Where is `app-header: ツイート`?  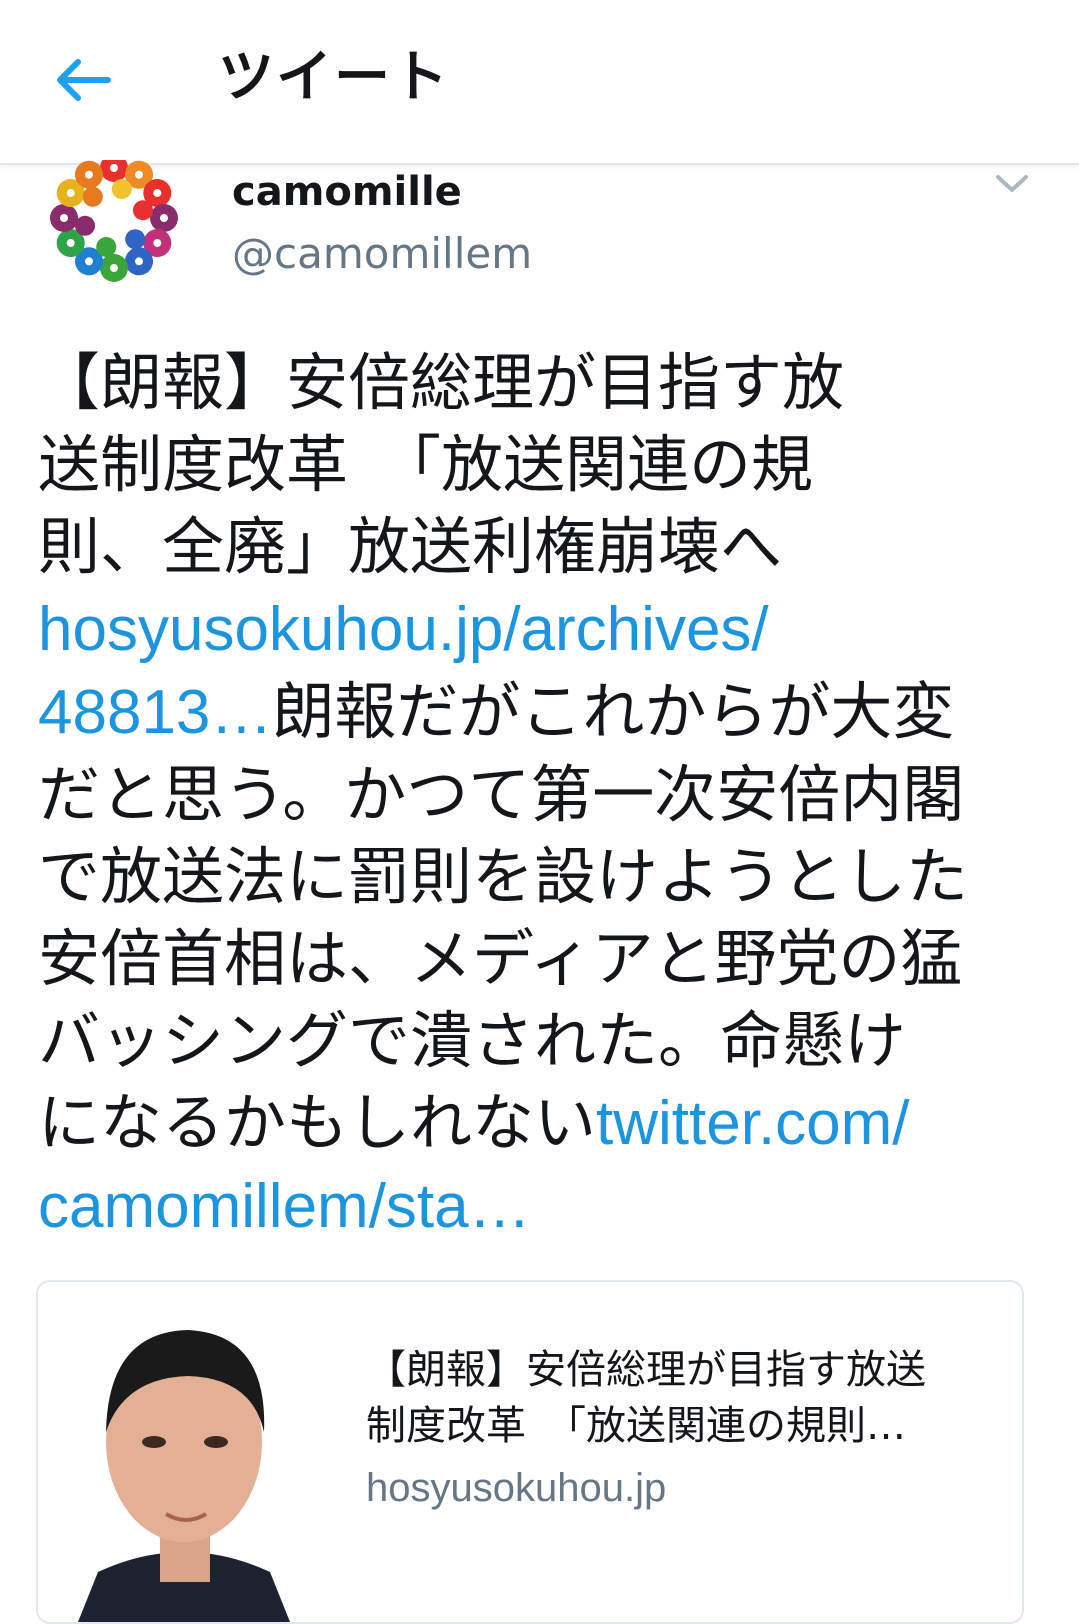 app-header: ツイート is located at coordinates (539, 82).